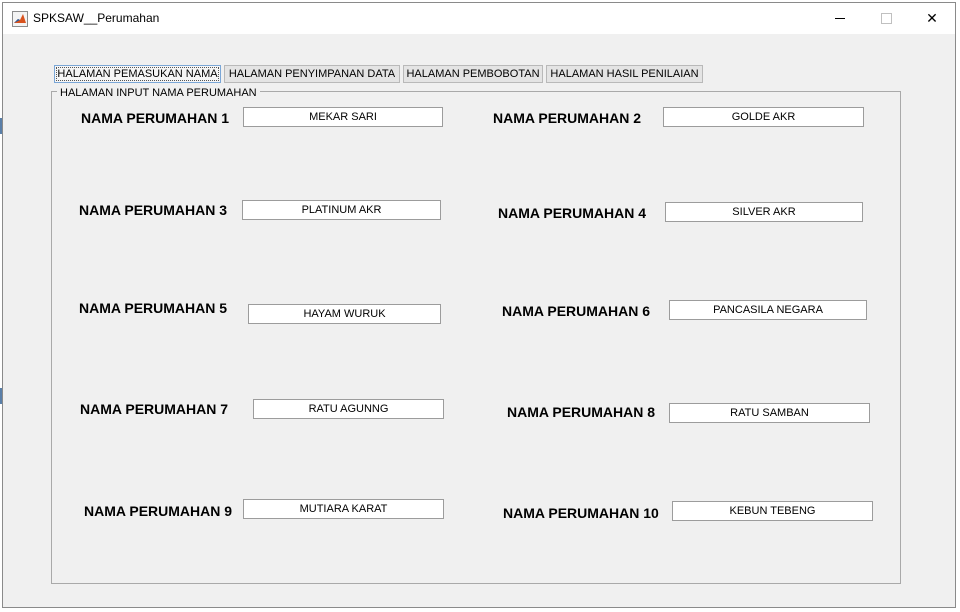 The width and height of the screenshot is (960, 612). I want to click on maximize-icon, so click(886, 18).